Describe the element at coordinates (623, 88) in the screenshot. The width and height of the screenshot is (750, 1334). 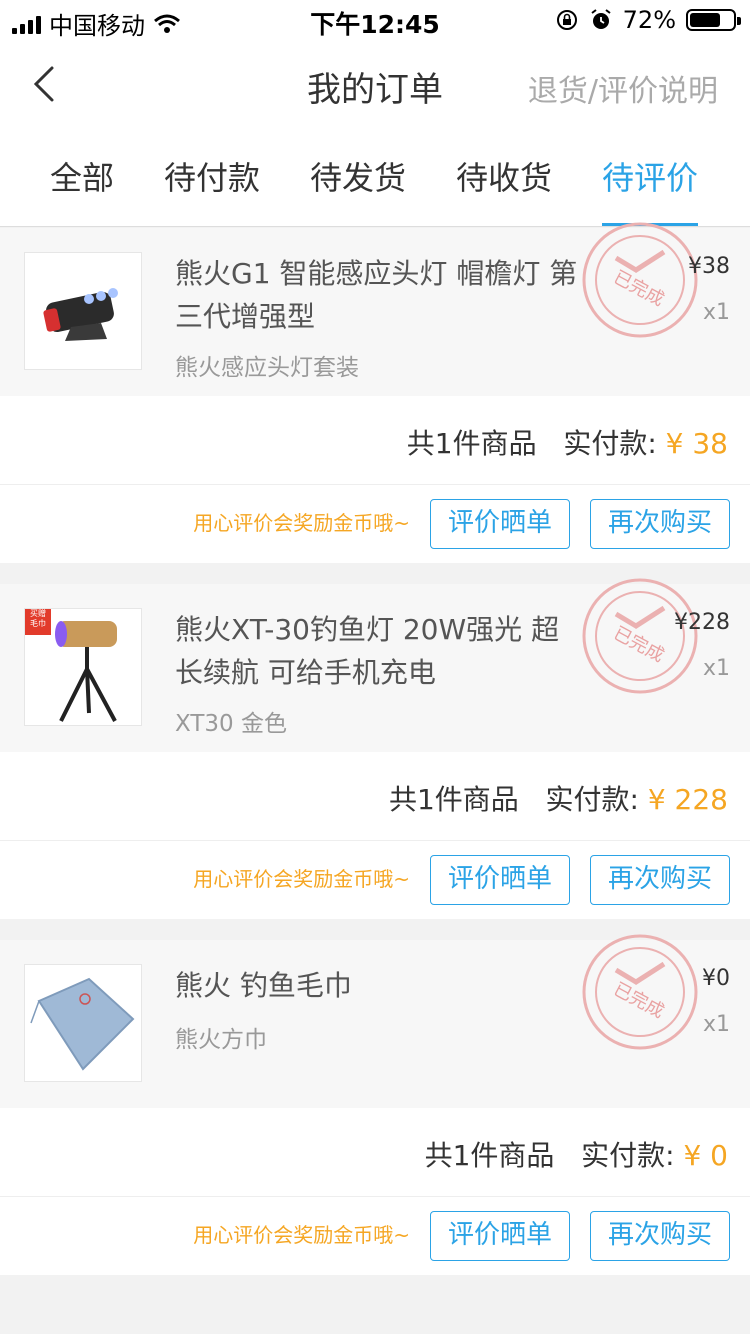
I see `return-review-info-link: 退货/评价说明` at that location.